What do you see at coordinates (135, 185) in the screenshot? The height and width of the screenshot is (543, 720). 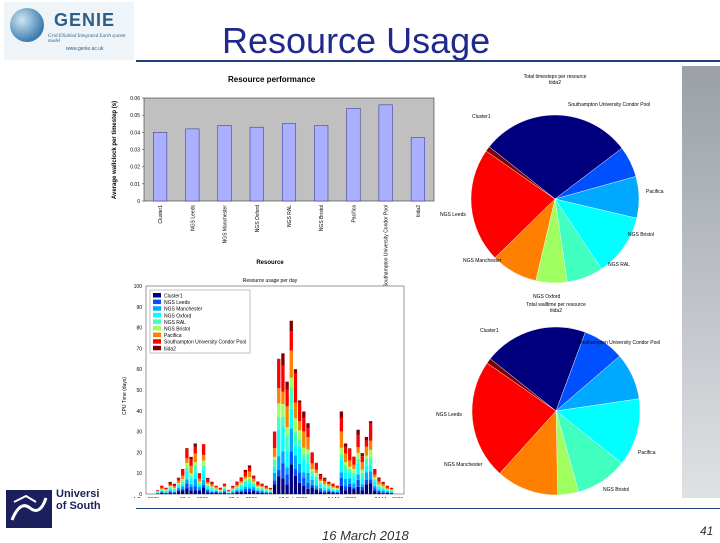 I see `bar-y-tick-label: 0.01` at bounding box center [135, 185].